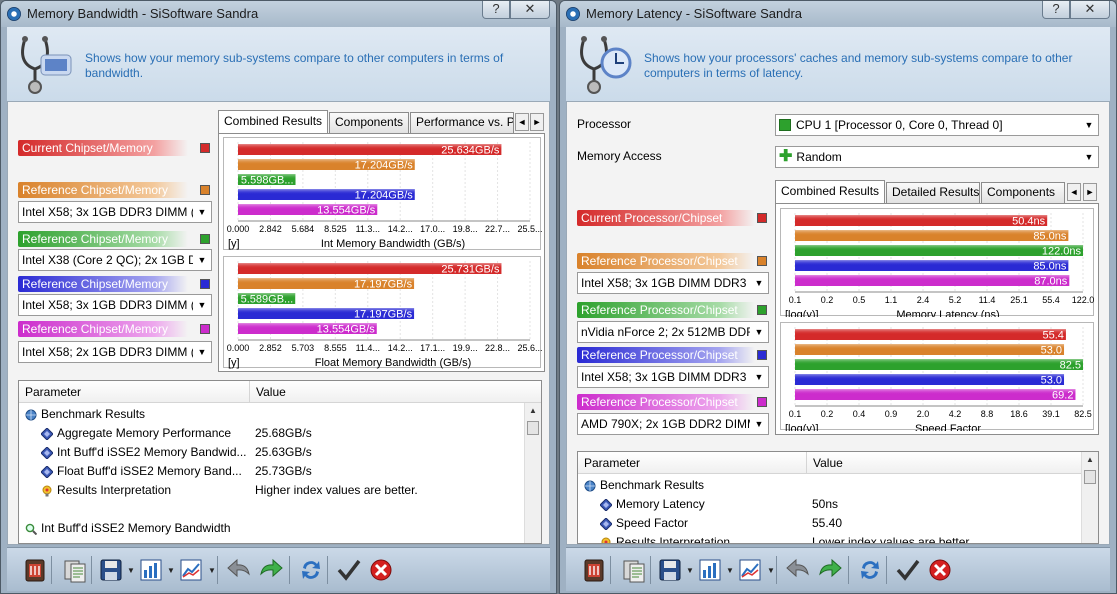 This screenshot has width=1117, height=594. Describe the element at coordinates (115, 305) in the screenshot. I see `reference3-select: Intel X58; 3x 1GB DDR3 DIMM (1... ▼` at that location.